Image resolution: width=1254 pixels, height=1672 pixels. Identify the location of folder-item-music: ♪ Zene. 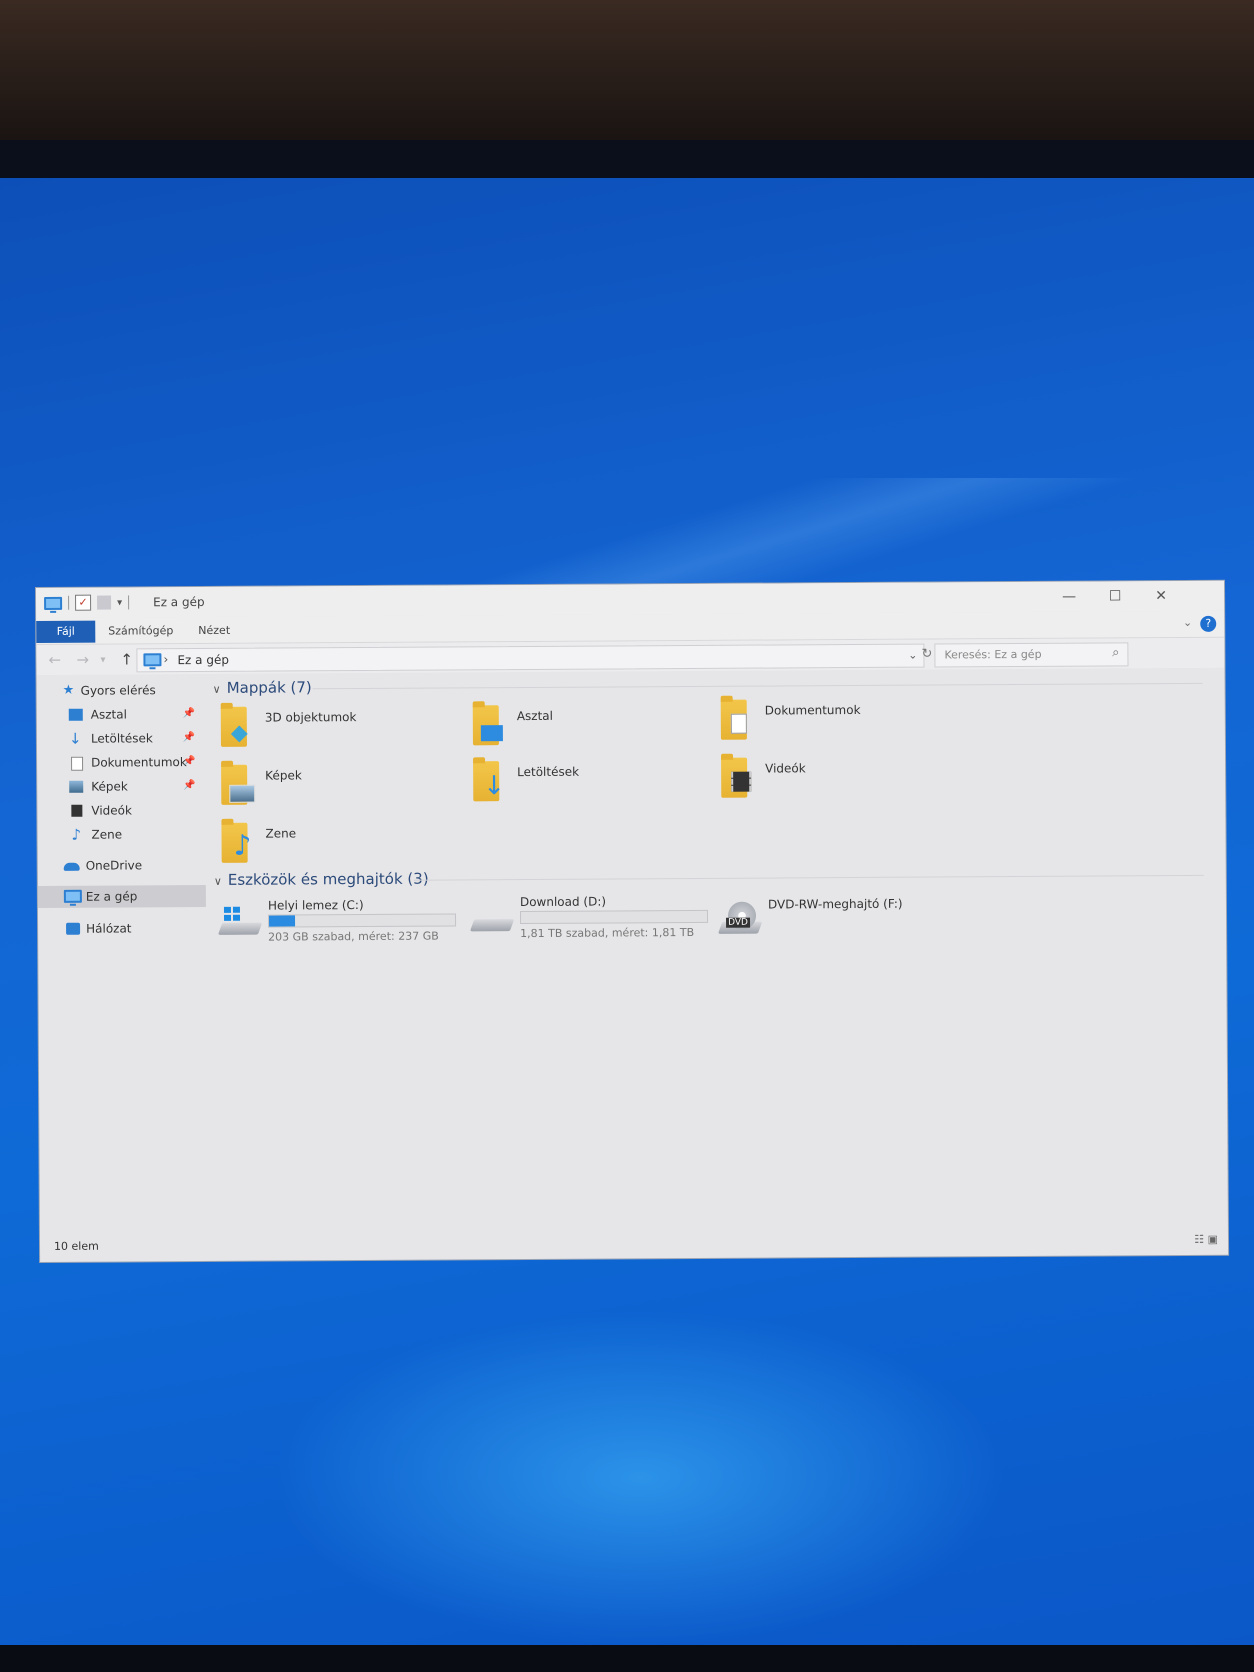
(338, 845).